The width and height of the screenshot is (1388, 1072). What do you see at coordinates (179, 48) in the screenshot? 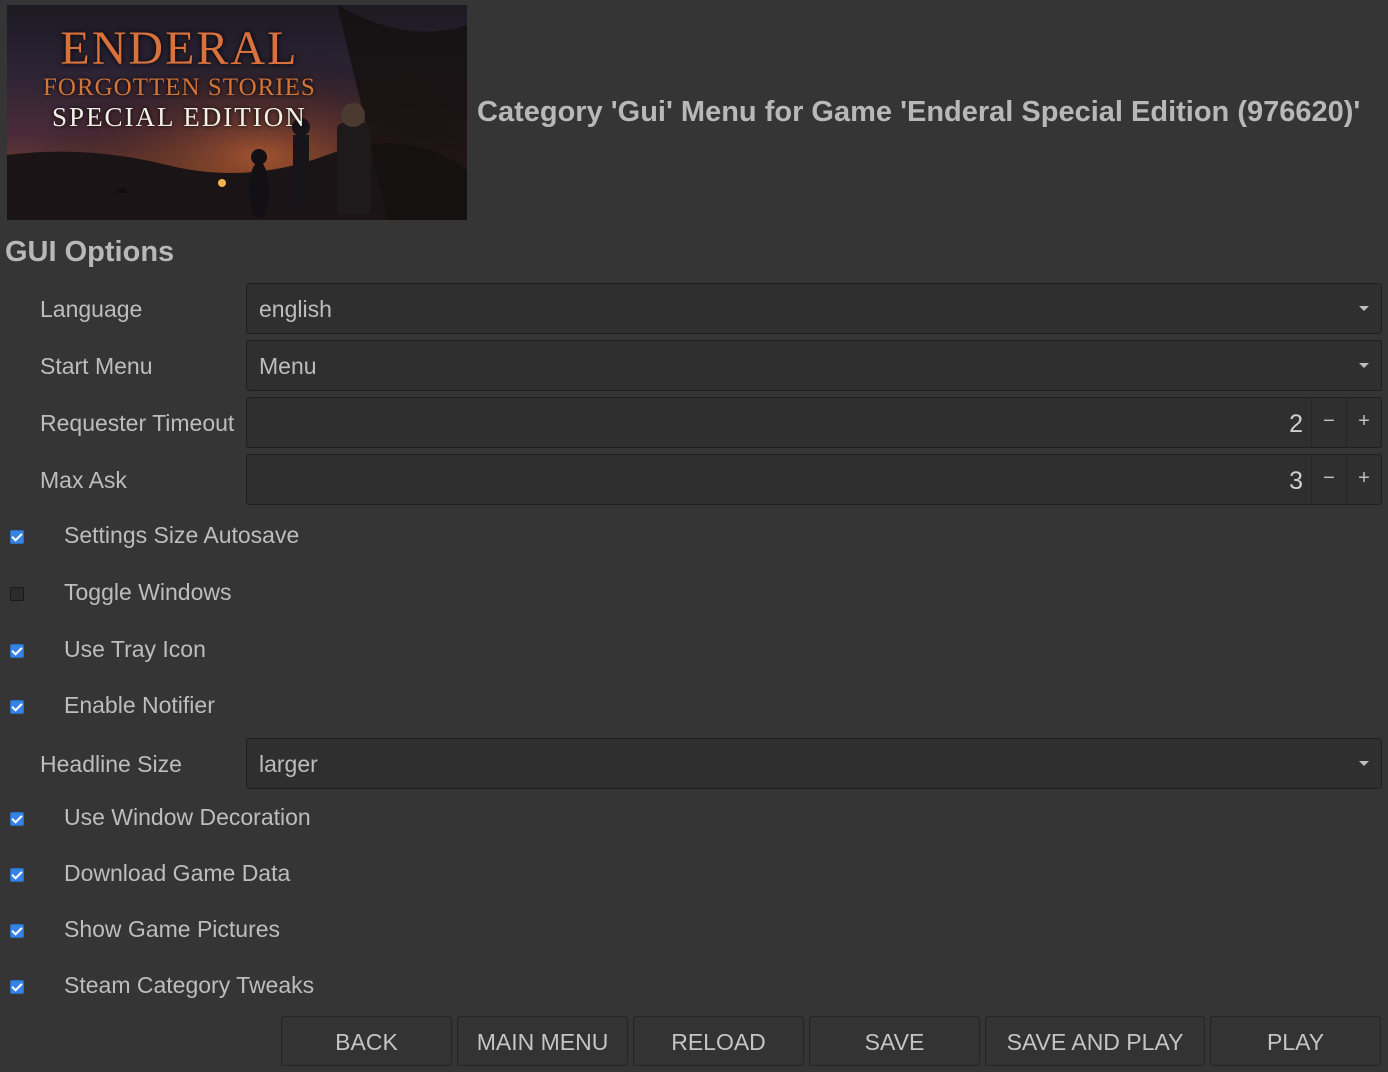
I see `banner-logo-line1: ENDERAL` at bounding box center [179, 48].